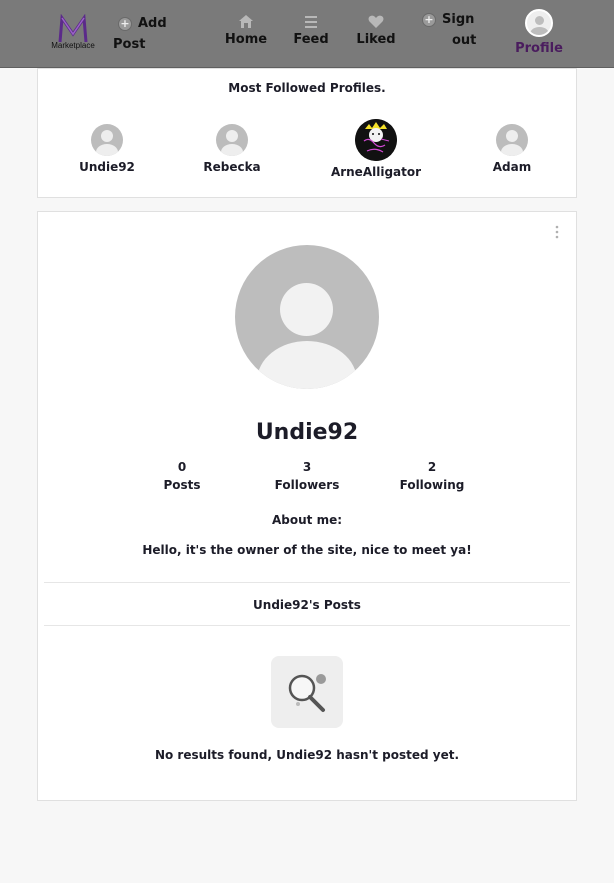 The width and height of the screenshot is (614, 883). Describe the element at coordinates (152, 23) in the screenshot. I see `add-post-label-line1: Add` at that location.